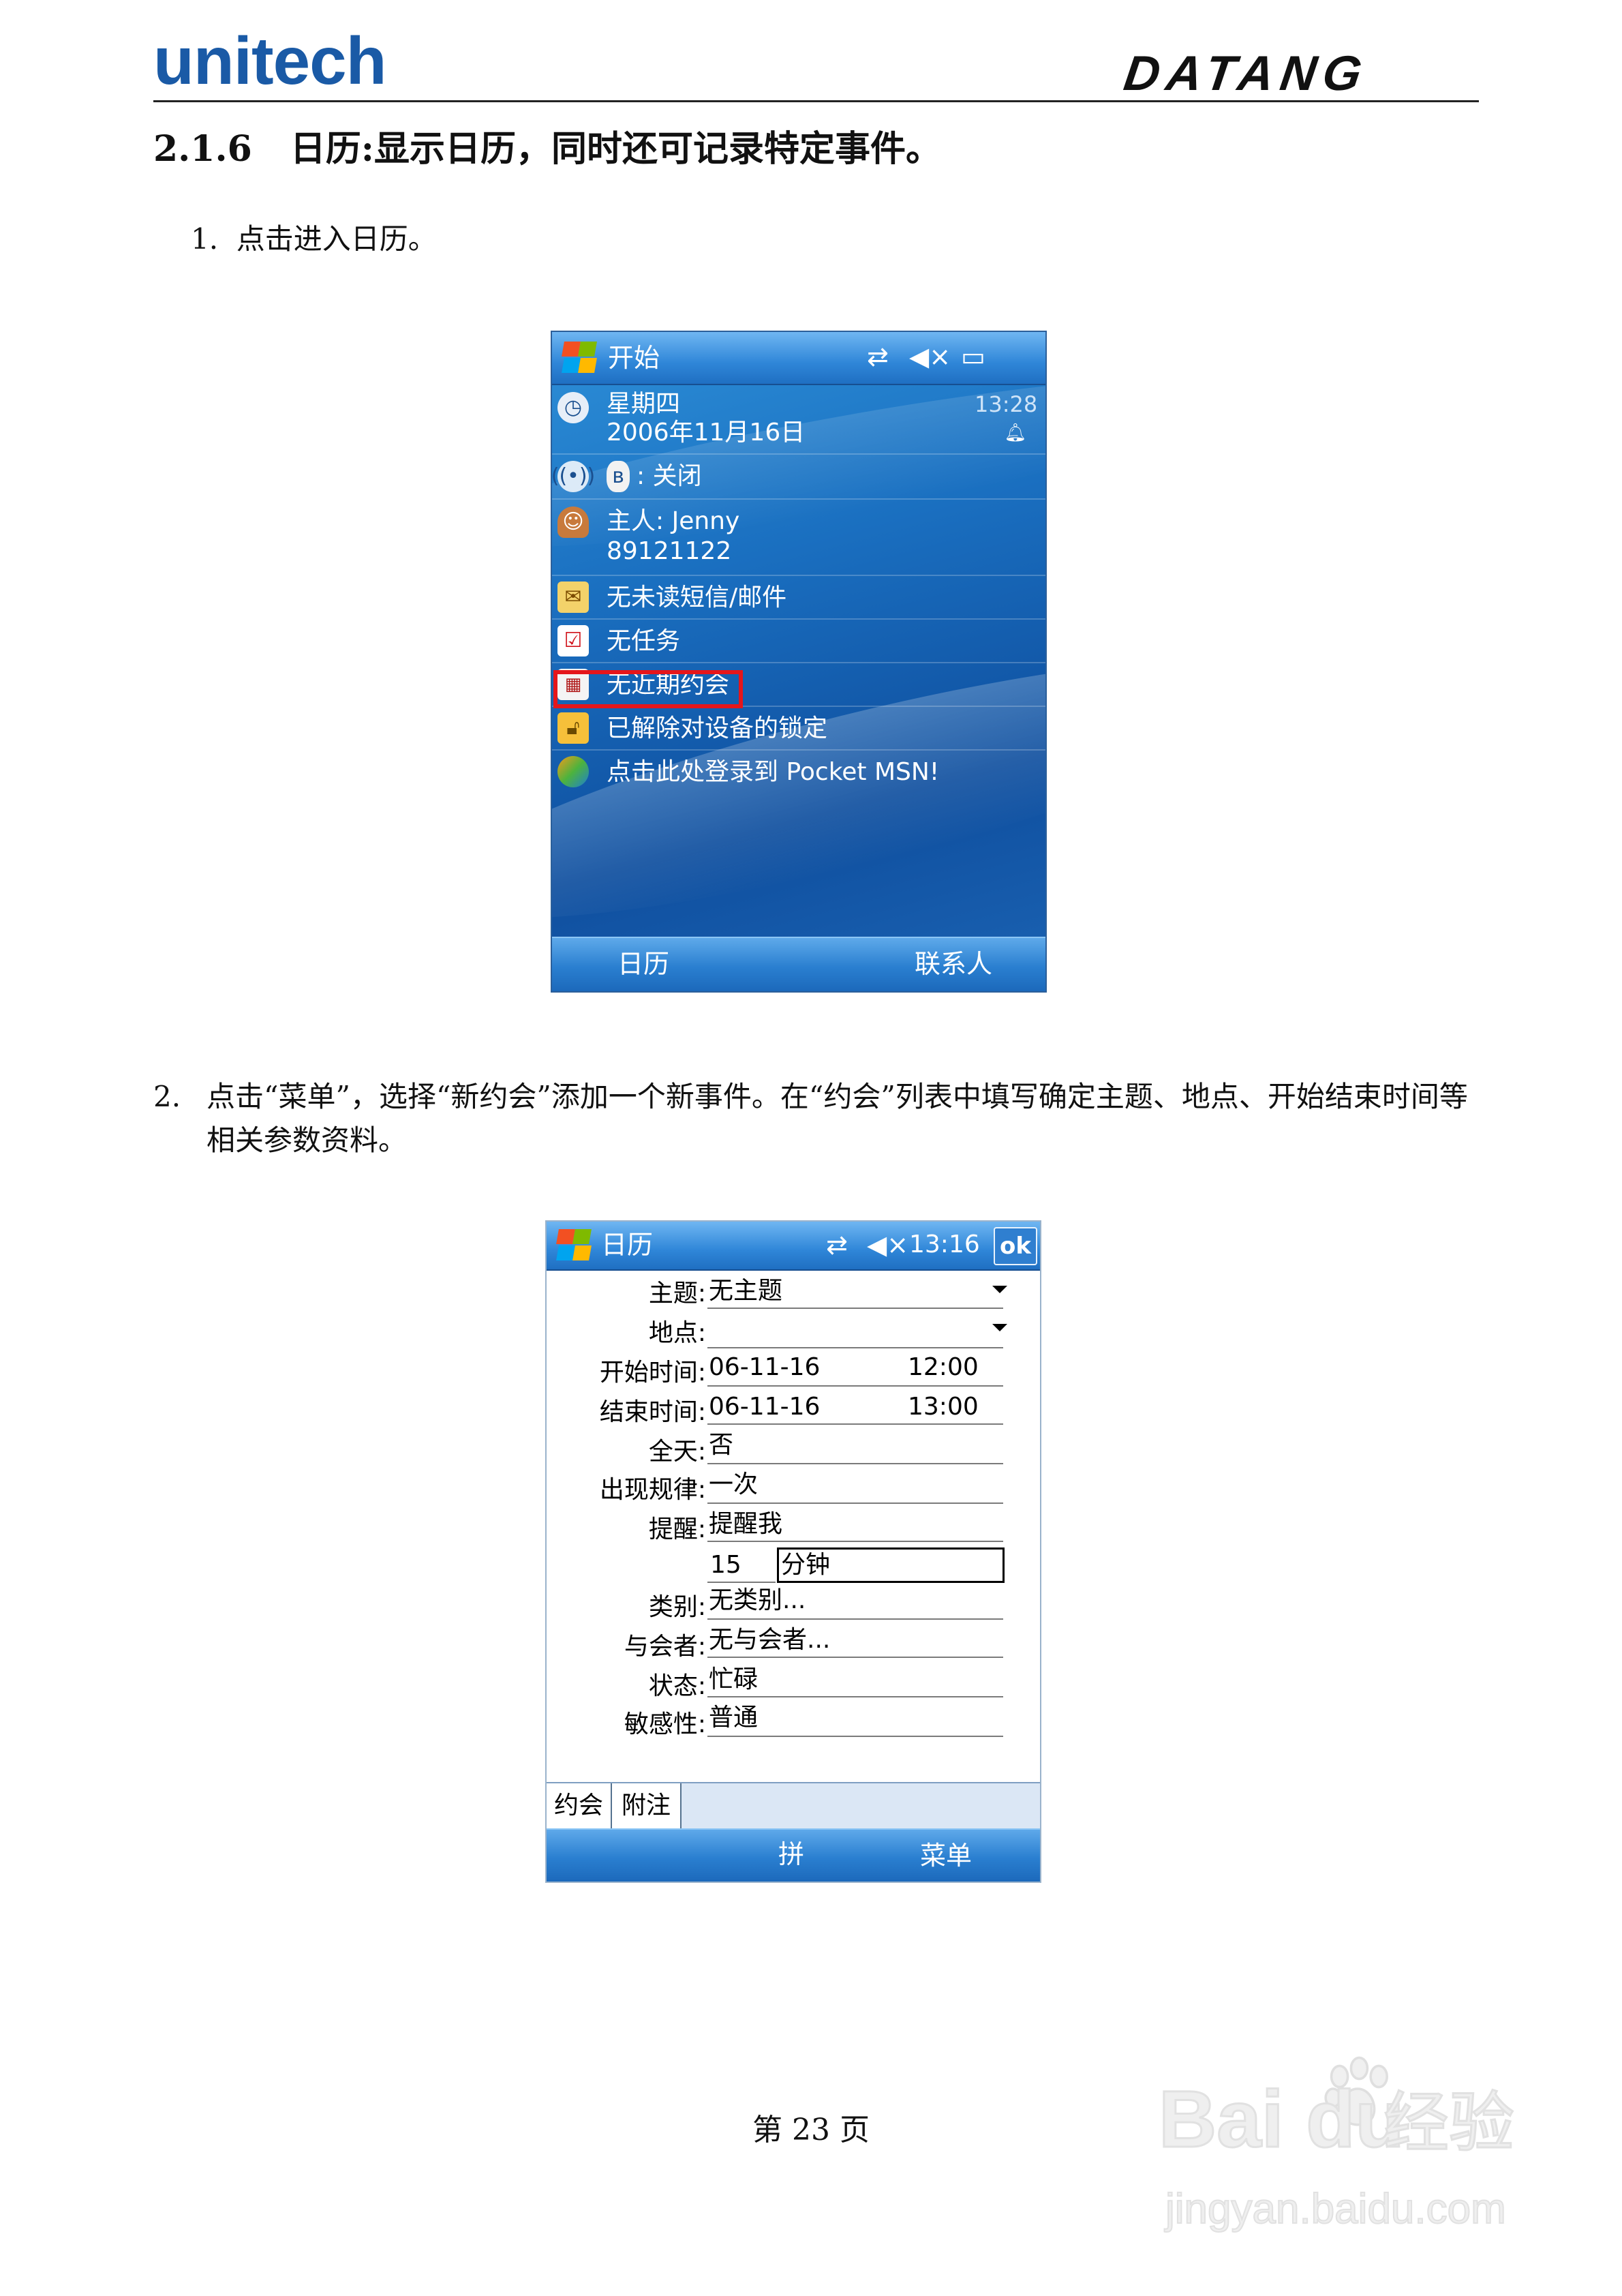  I want to click on step-1: 1. 点击进入日历。, so click(314, 240).